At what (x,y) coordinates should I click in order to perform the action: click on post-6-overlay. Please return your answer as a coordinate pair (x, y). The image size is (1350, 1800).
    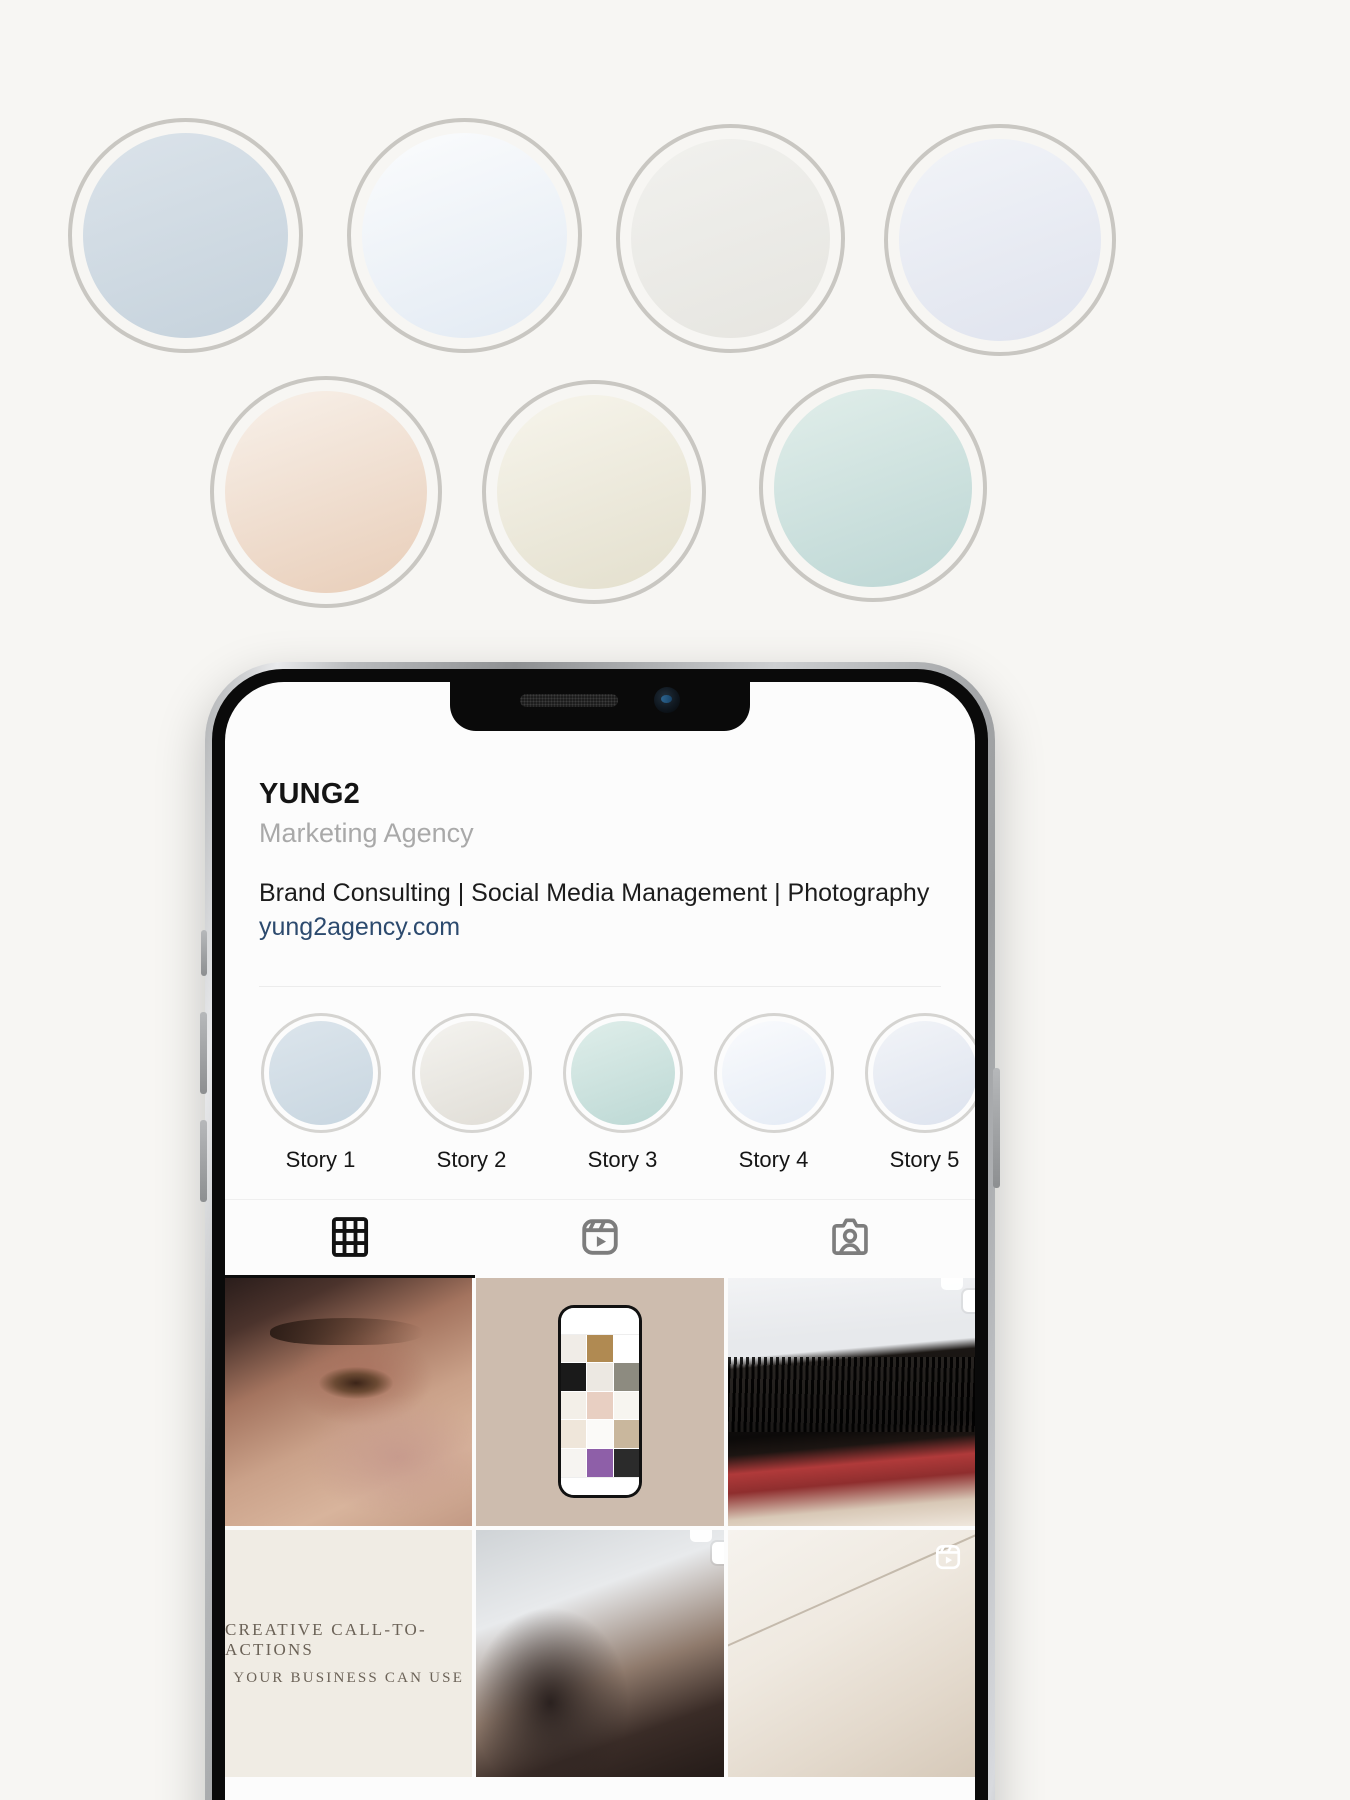
    Looking at the image, I should click on (948, 1559).